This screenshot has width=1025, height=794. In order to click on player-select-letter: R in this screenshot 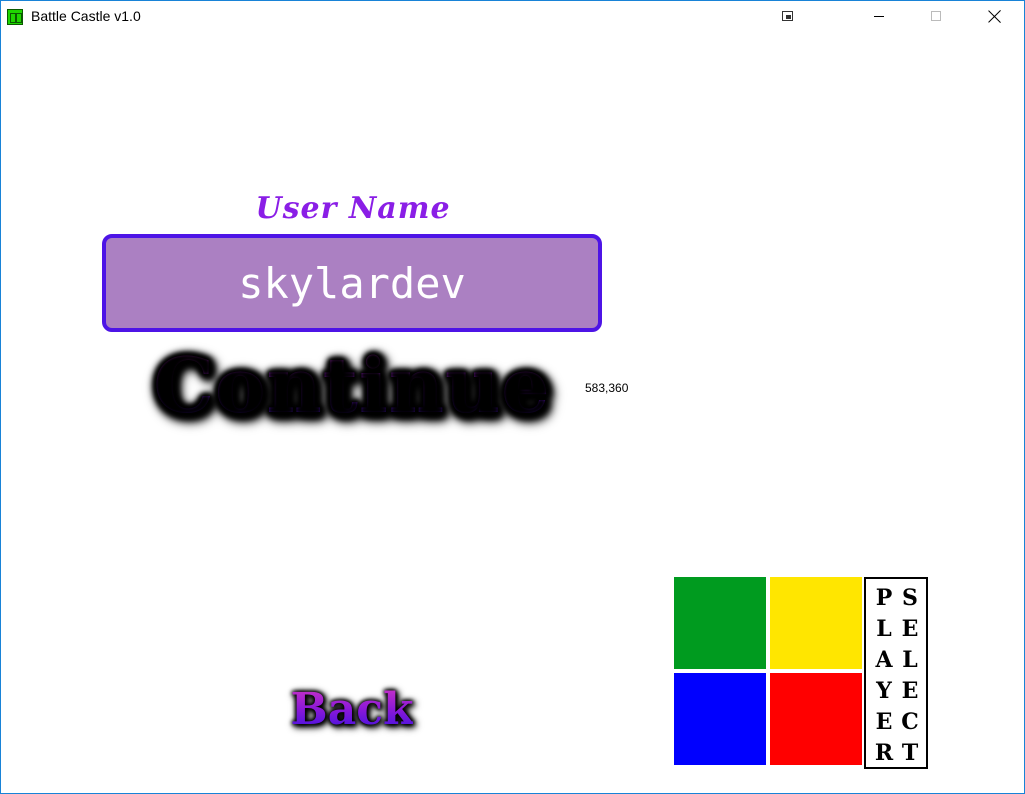, I will do `click(884, 753)`.